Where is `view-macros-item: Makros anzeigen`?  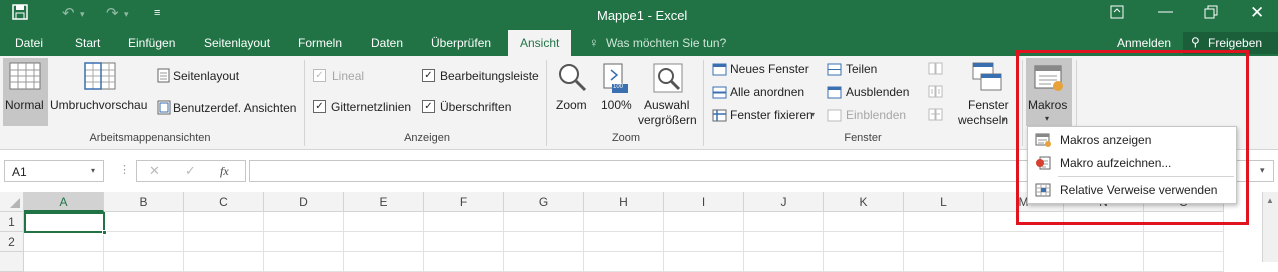 view-macros-item: Makros anzeigen is located at coordinates (1132, 140).